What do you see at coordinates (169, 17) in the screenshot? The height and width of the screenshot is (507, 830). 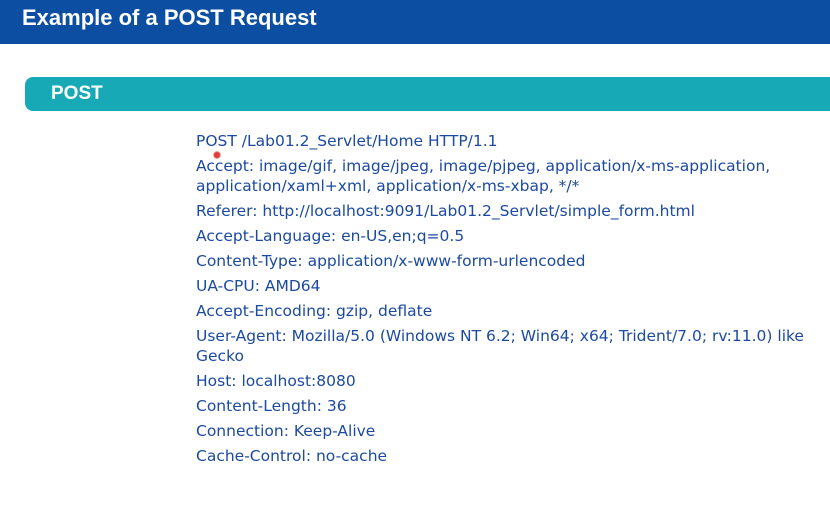 I see `slide-title: Example of a POST Request` at bounding box center [169, 17].